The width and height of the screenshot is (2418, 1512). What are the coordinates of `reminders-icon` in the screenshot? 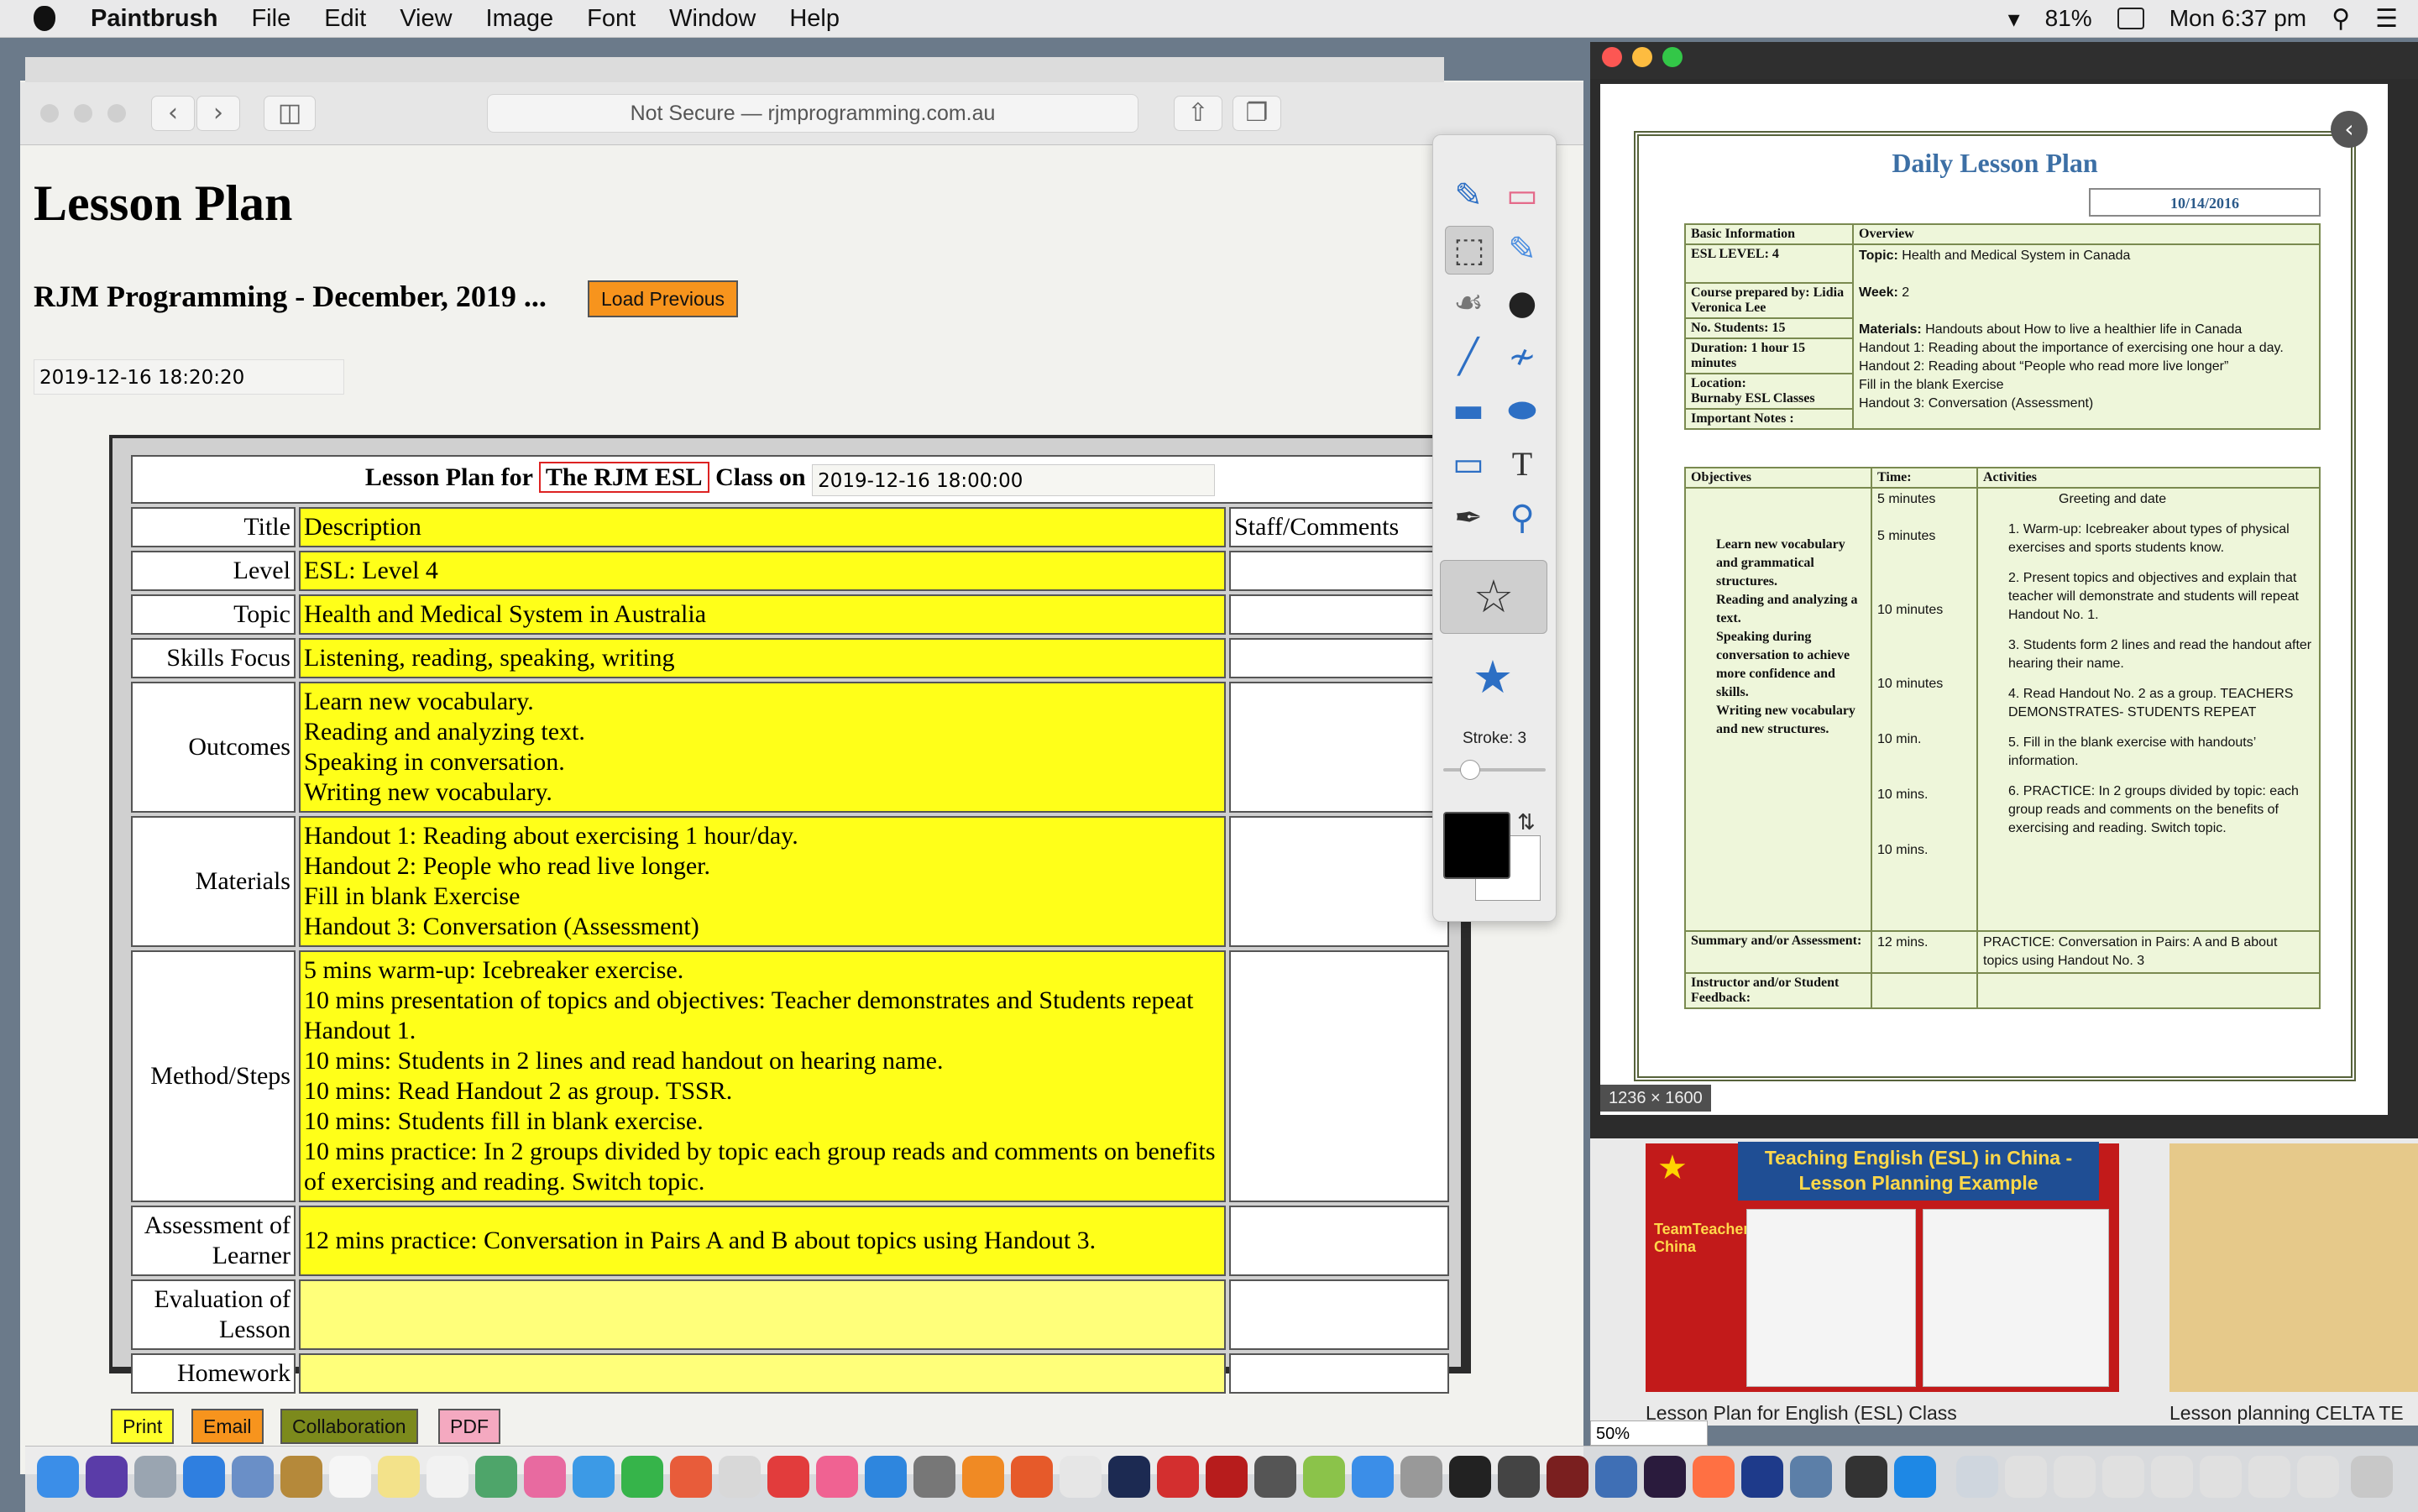 It's located at (447, 1477).